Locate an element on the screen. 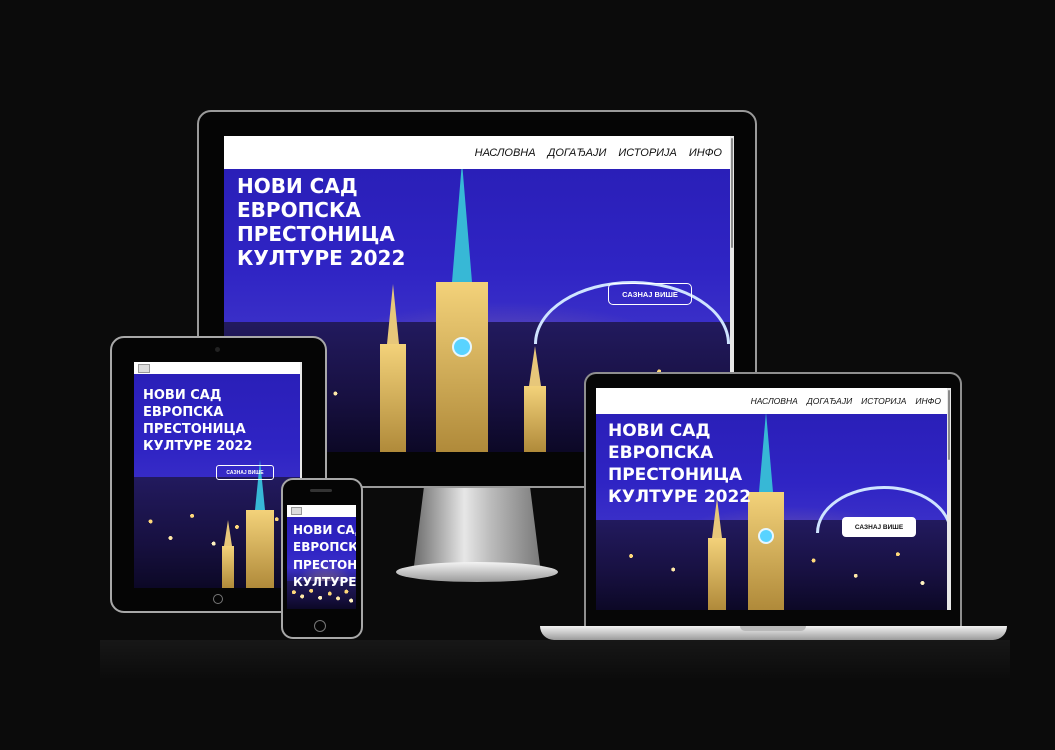 Image resolution: width=1055 pixels, height=750 pixels. phone-speaker is located at coordinates (321, 490).